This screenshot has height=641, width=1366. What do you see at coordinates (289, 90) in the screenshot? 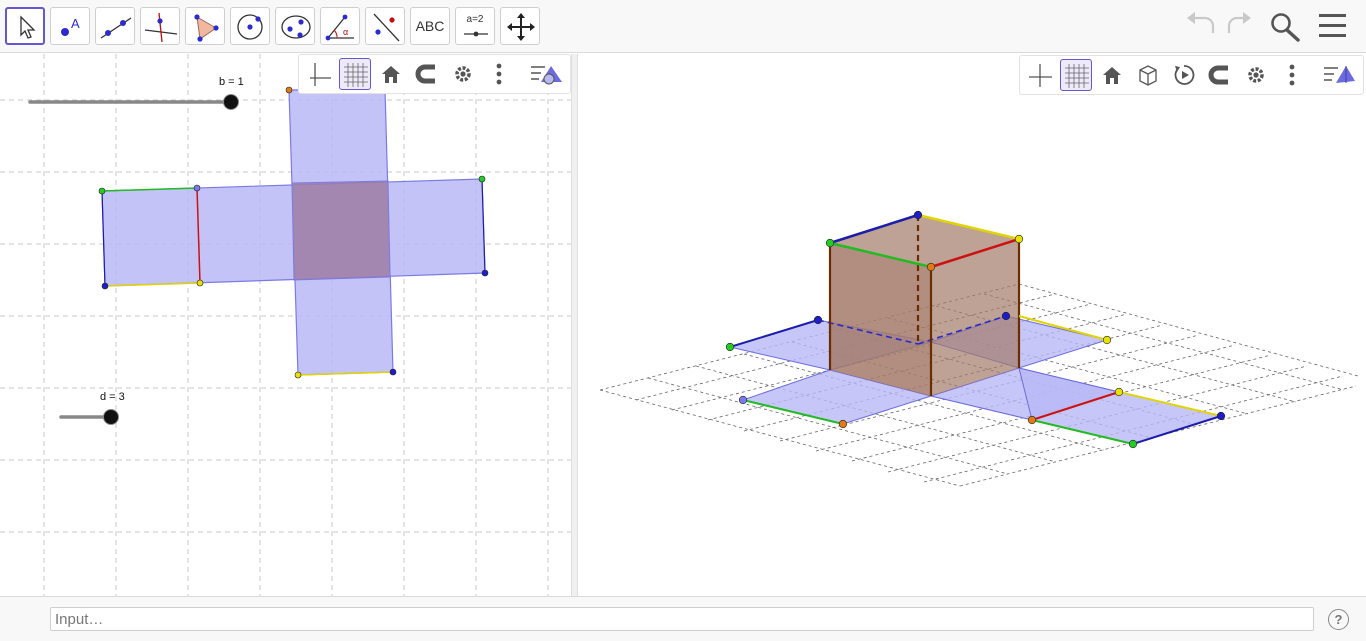
I see `net-point-orange` at bounding box center [289, 90].